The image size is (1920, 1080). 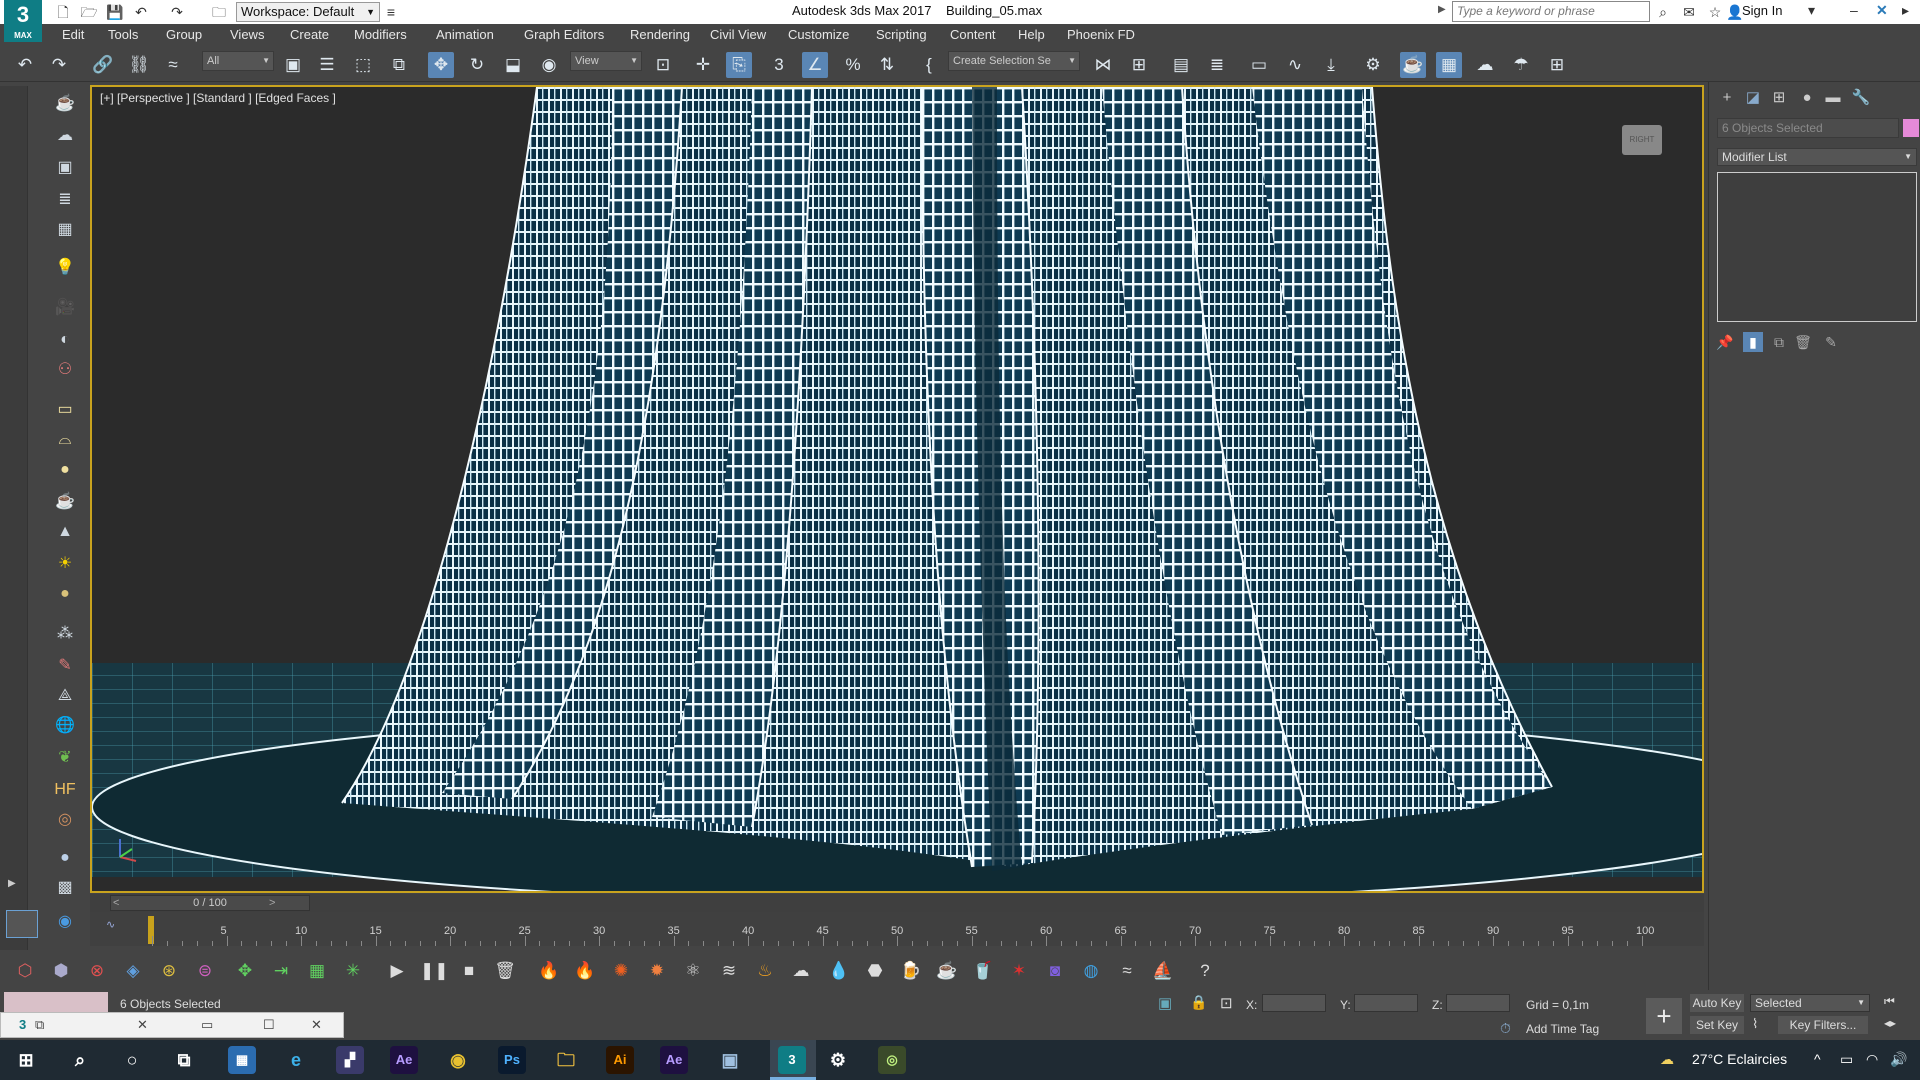 I want to click on object-name-field: 6 Objects Selected, so click(x=1808, y=128).